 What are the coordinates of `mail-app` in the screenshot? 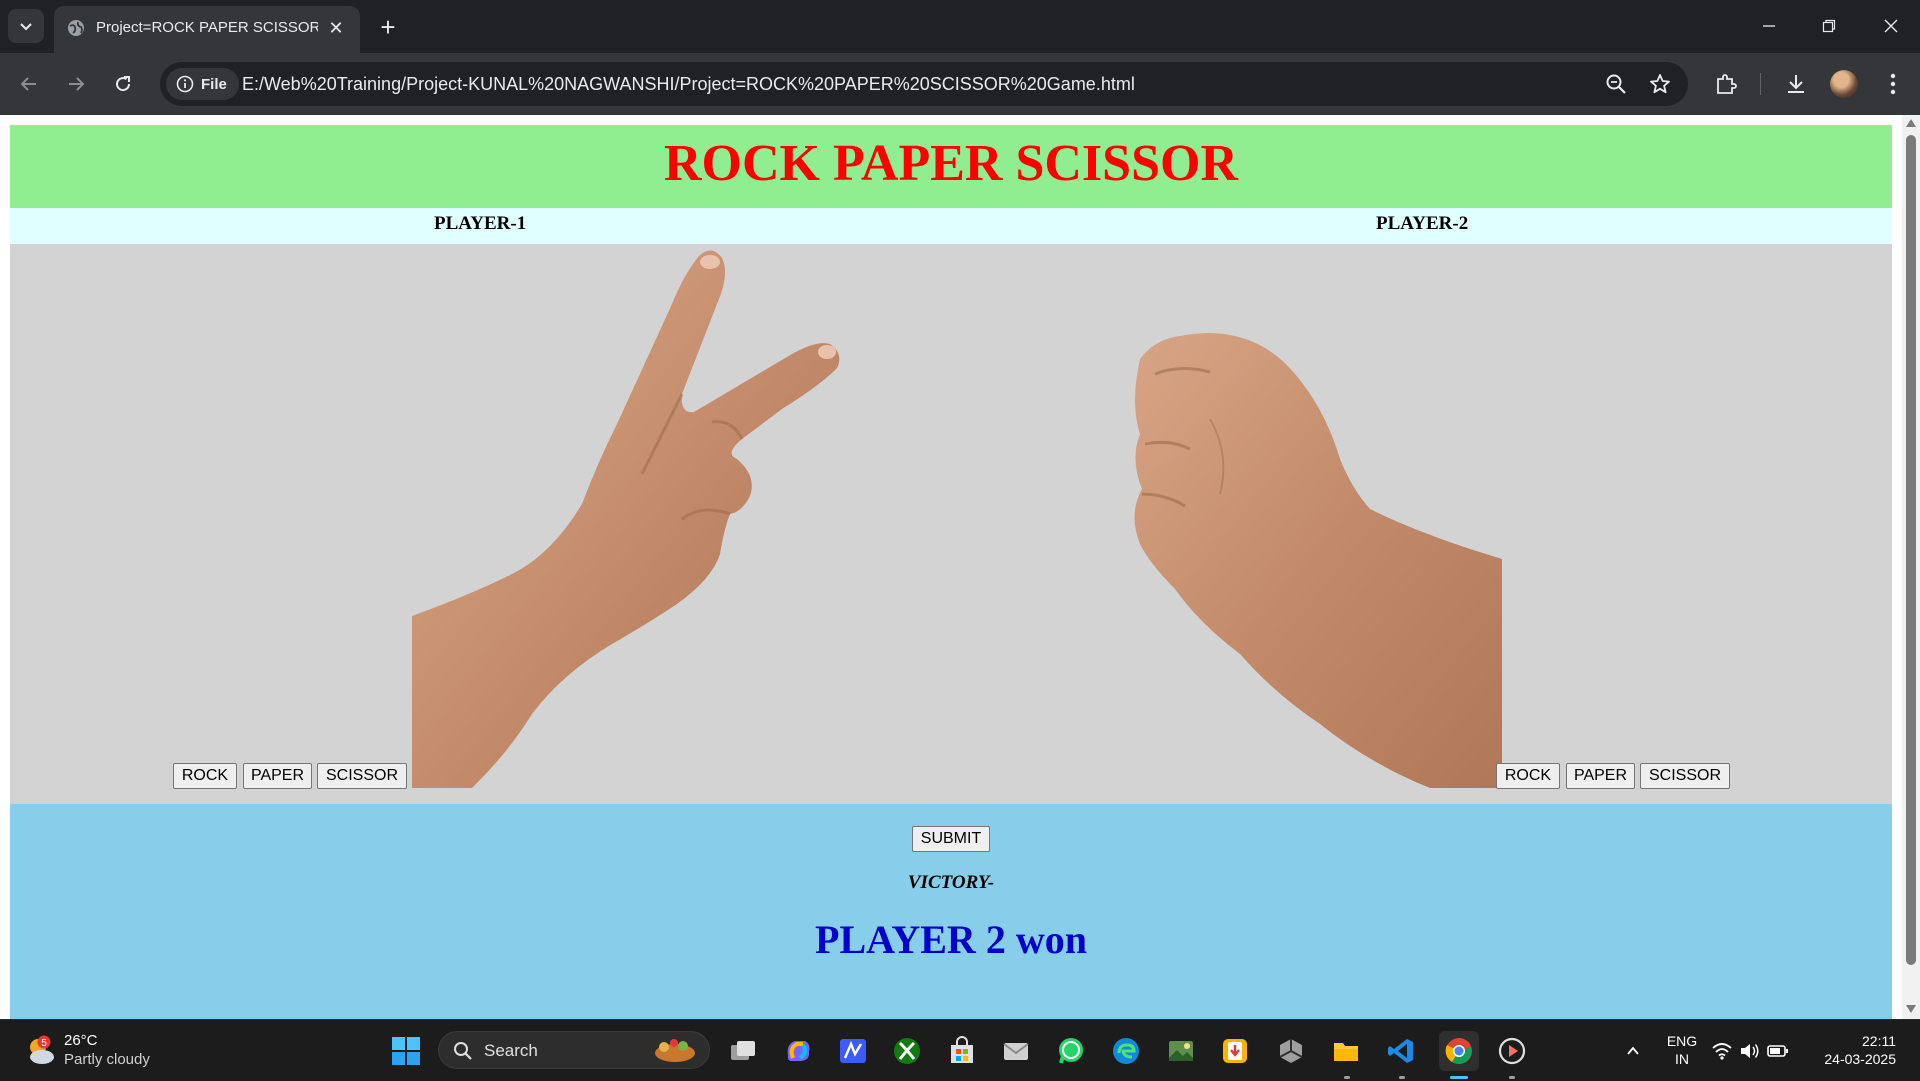 It's located at (1016, 1051).